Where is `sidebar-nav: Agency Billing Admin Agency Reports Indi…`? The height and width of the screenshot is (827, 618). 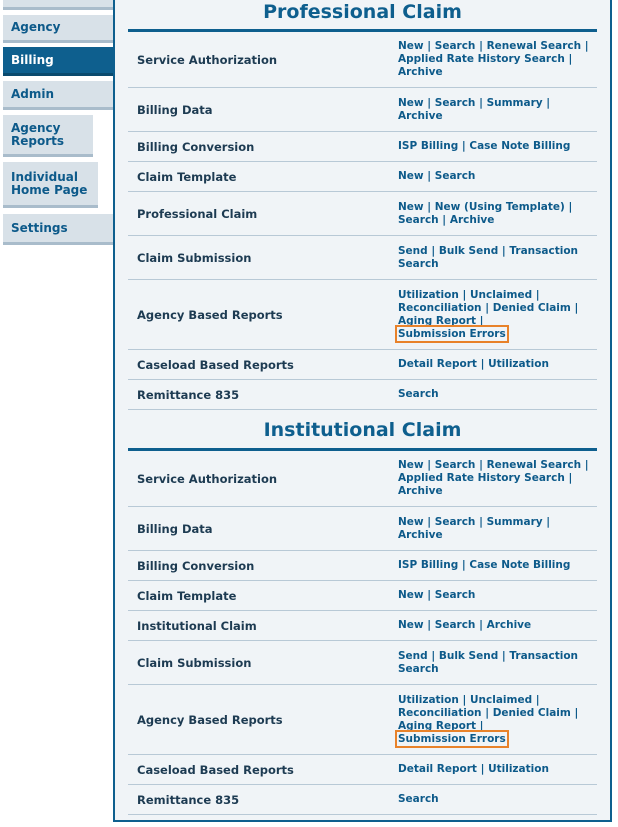 sidebar-nav: Agency Billing Admin Agency Reports Indi… is located at coordinates (58, 122).